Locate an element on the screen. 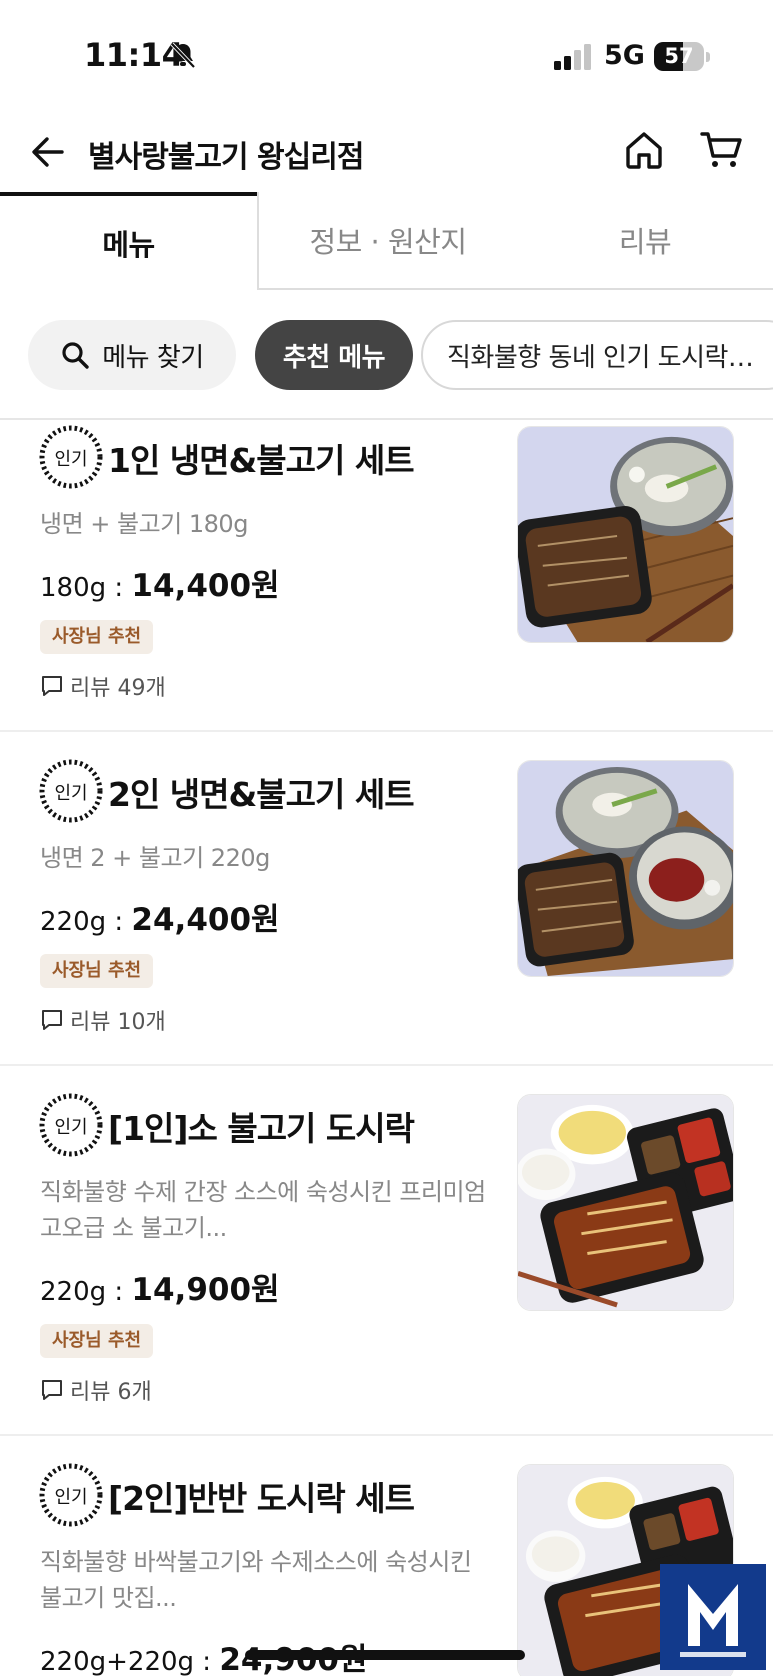  review-count-label: 리뷰 49개 is located at coordinates (118, 688).